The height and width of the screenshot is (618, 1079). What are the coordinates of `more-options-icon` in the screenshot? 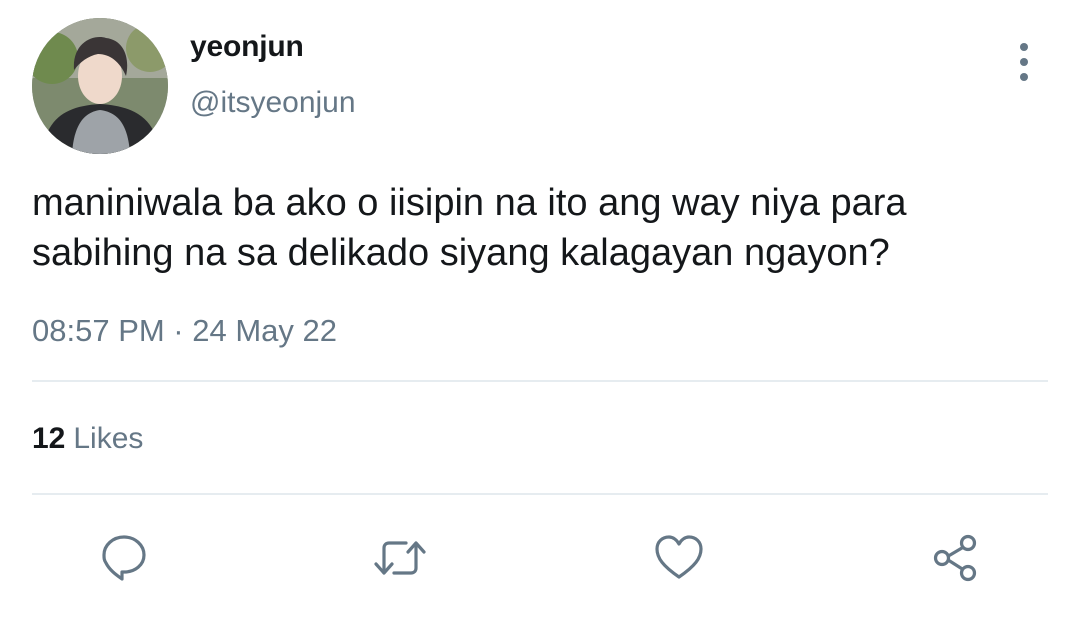 It's located at (1024, 47).